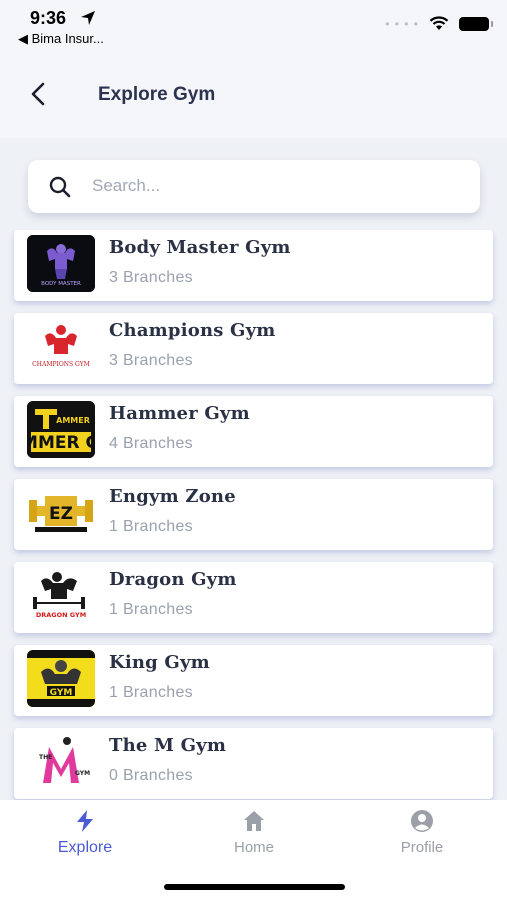 The image size is (507, 900). Describe the element at coordinates (85, 847) in the screenshot. I see `nav-explore-label: Explore` at that location.